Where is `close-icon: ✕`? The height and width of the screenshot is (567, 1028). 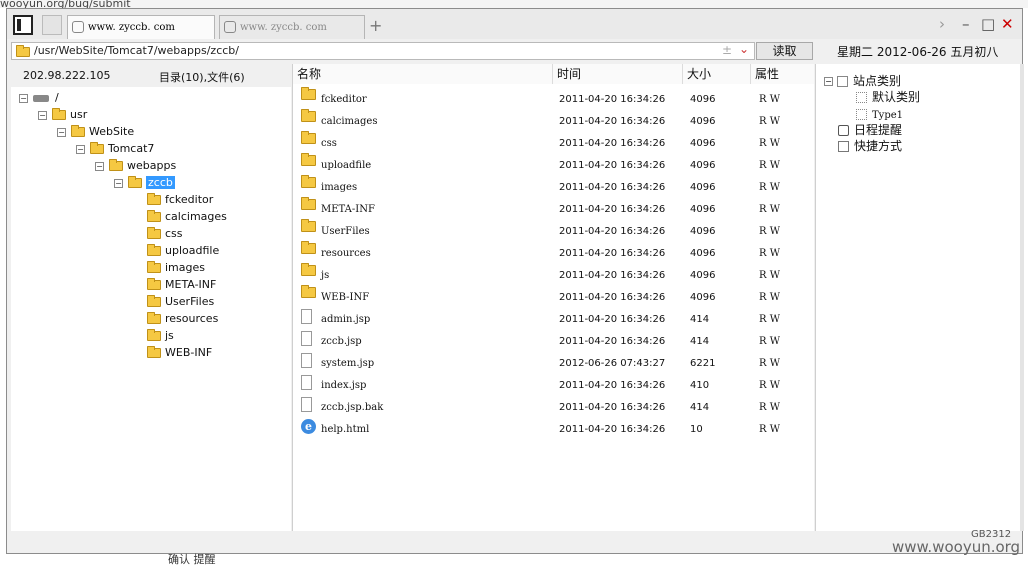 close-icon: ✕ is located at coordinates (1007, 24).